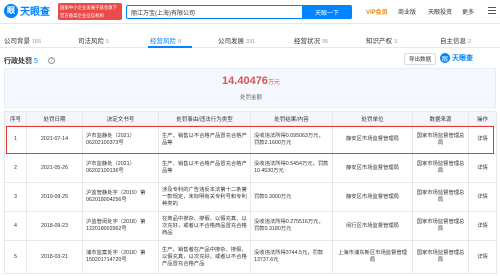 The width and height of the screenshot is (500, 276). Describe the element at coordinates (291, 226) in the screenshot. I see `cell-result: 没收违法所得0.275516万元，罚款0.3180万元` at that location.